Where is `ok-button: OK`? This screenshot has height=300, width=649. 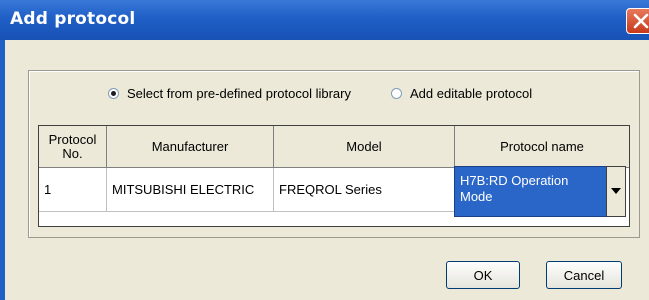
ok-button: OK is located at coordinates (483, 275).